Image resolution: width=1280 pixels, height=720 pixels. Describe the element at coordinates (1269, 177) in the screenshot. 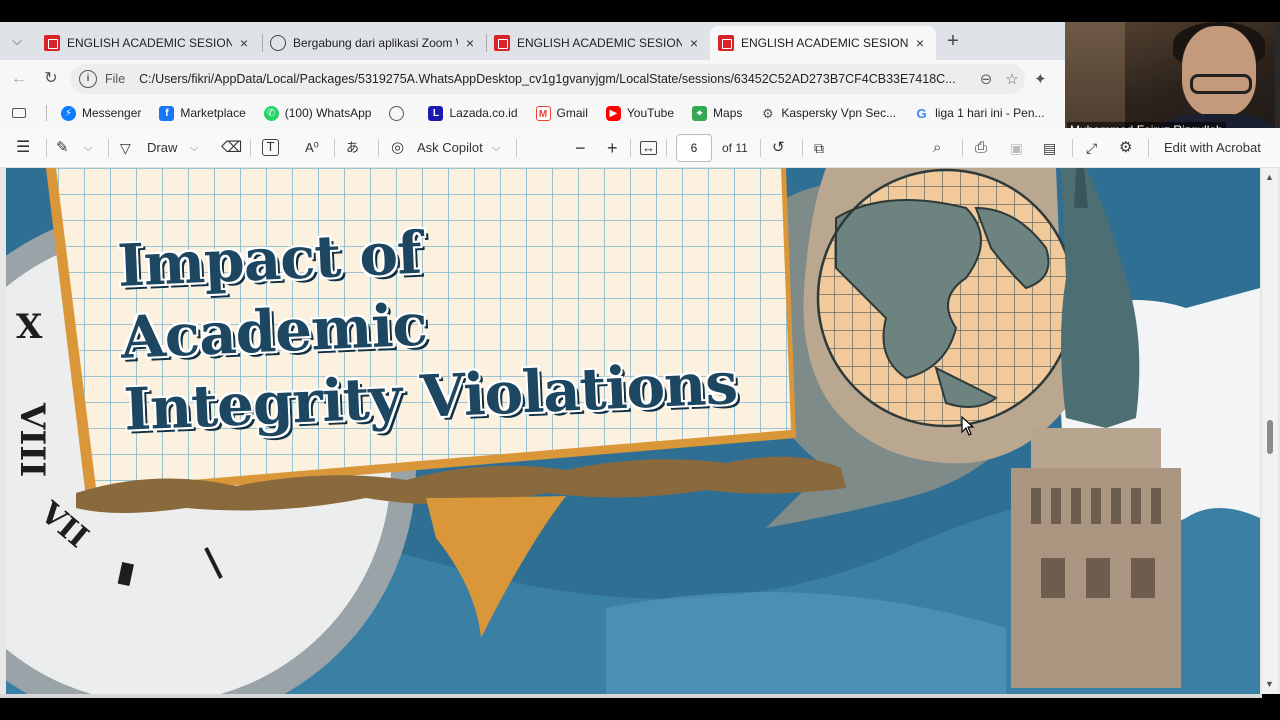

I see `scroll-up-icon: ▲` at that location.